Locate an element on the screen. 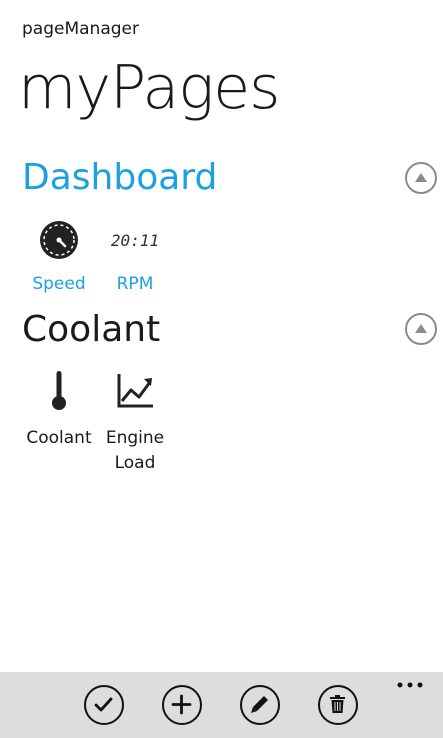 This screenshot has width=443, height=738. group-header-dashboard: Dashboard is located at coordinates (119, 178).